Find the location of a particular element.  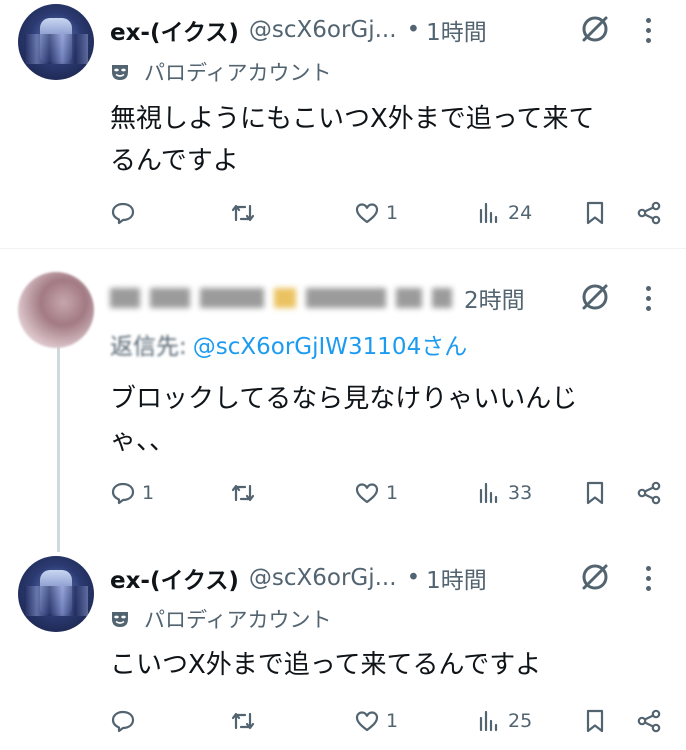

share-button is located at coordinates (649, 721).